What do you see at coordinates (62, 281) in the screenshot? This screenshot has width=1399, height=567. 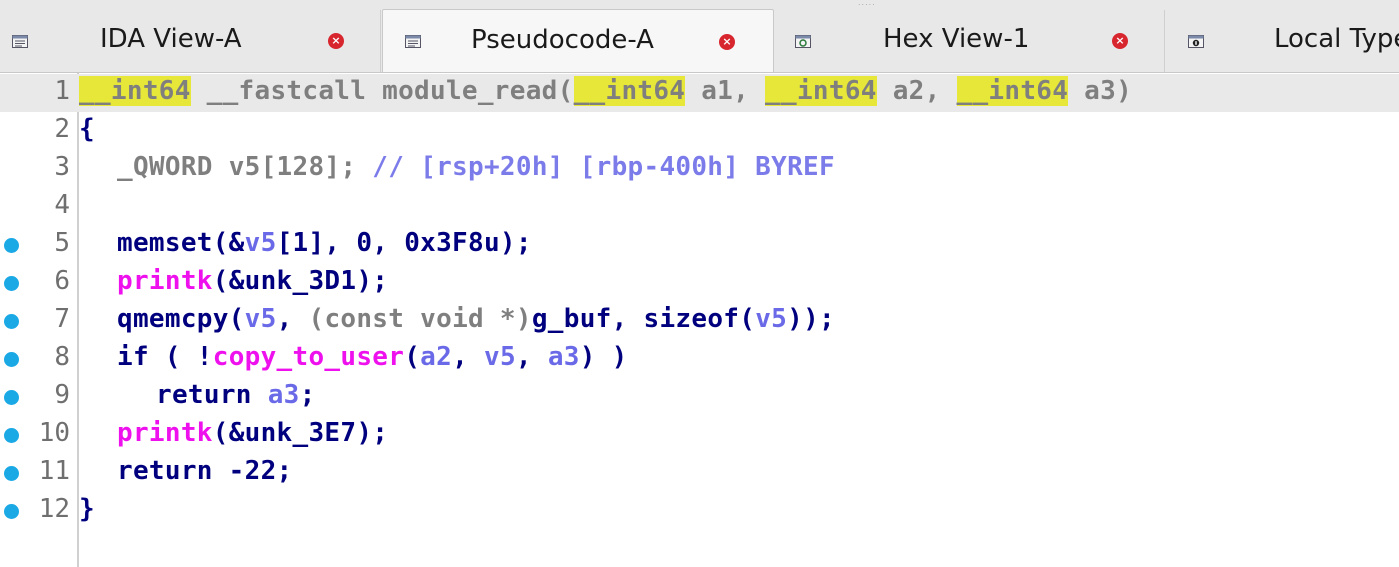 I see `line-number: 6` at bounding box center [62, 281].